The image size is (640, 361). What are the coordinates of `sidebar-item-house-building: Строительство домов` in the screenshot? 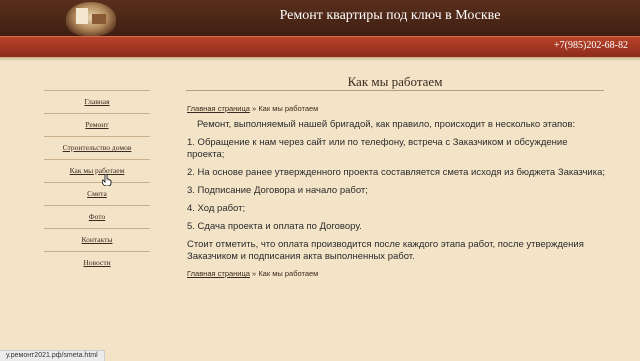 It's located at (97, 148).